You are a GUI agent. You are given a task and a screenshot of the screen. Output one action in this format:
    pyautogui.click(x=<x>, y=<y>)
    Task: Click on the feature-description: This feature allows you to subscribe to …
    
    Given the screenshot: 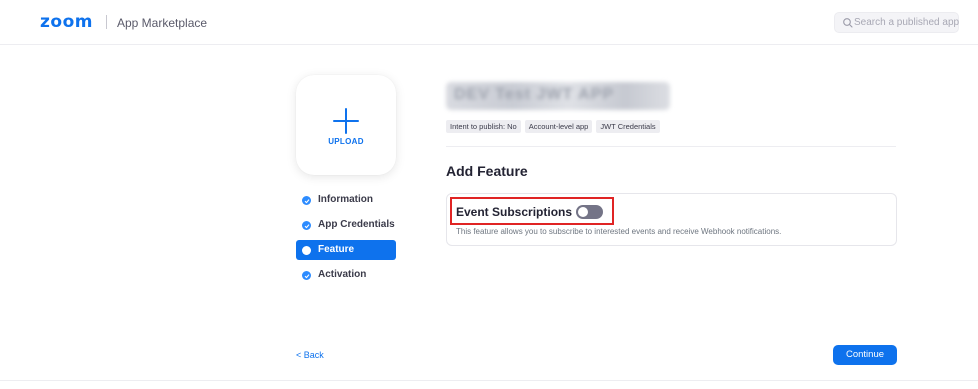 What is the action you would take?
    pyautogui.click(x=619, y=231)
    